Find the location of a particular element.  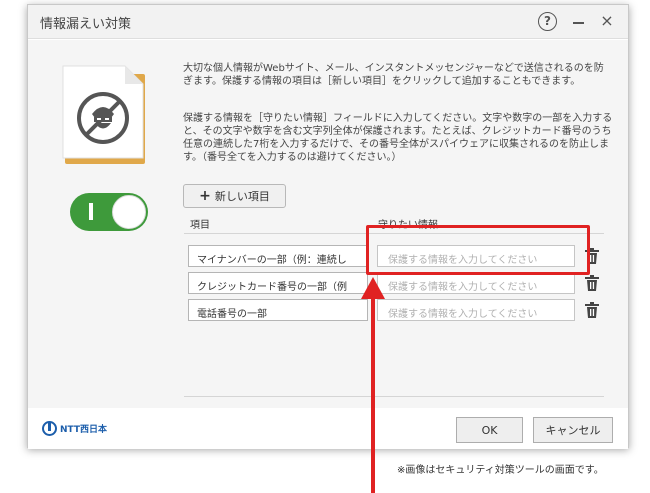

table-row: クレジットカード番号の一部（例 保護する情報を入力してください is located at coordinates (398, 283).